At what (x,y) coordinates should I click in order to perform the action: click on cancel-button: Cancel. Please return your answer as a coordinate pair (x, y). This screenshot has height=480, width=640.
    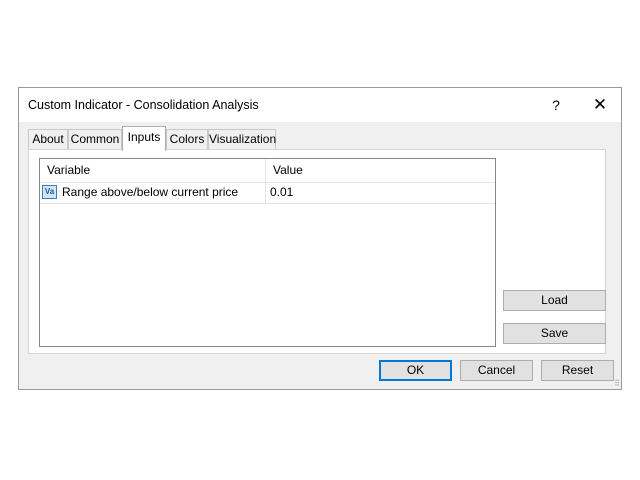
    Looking at the image, I should click on (496, 370).